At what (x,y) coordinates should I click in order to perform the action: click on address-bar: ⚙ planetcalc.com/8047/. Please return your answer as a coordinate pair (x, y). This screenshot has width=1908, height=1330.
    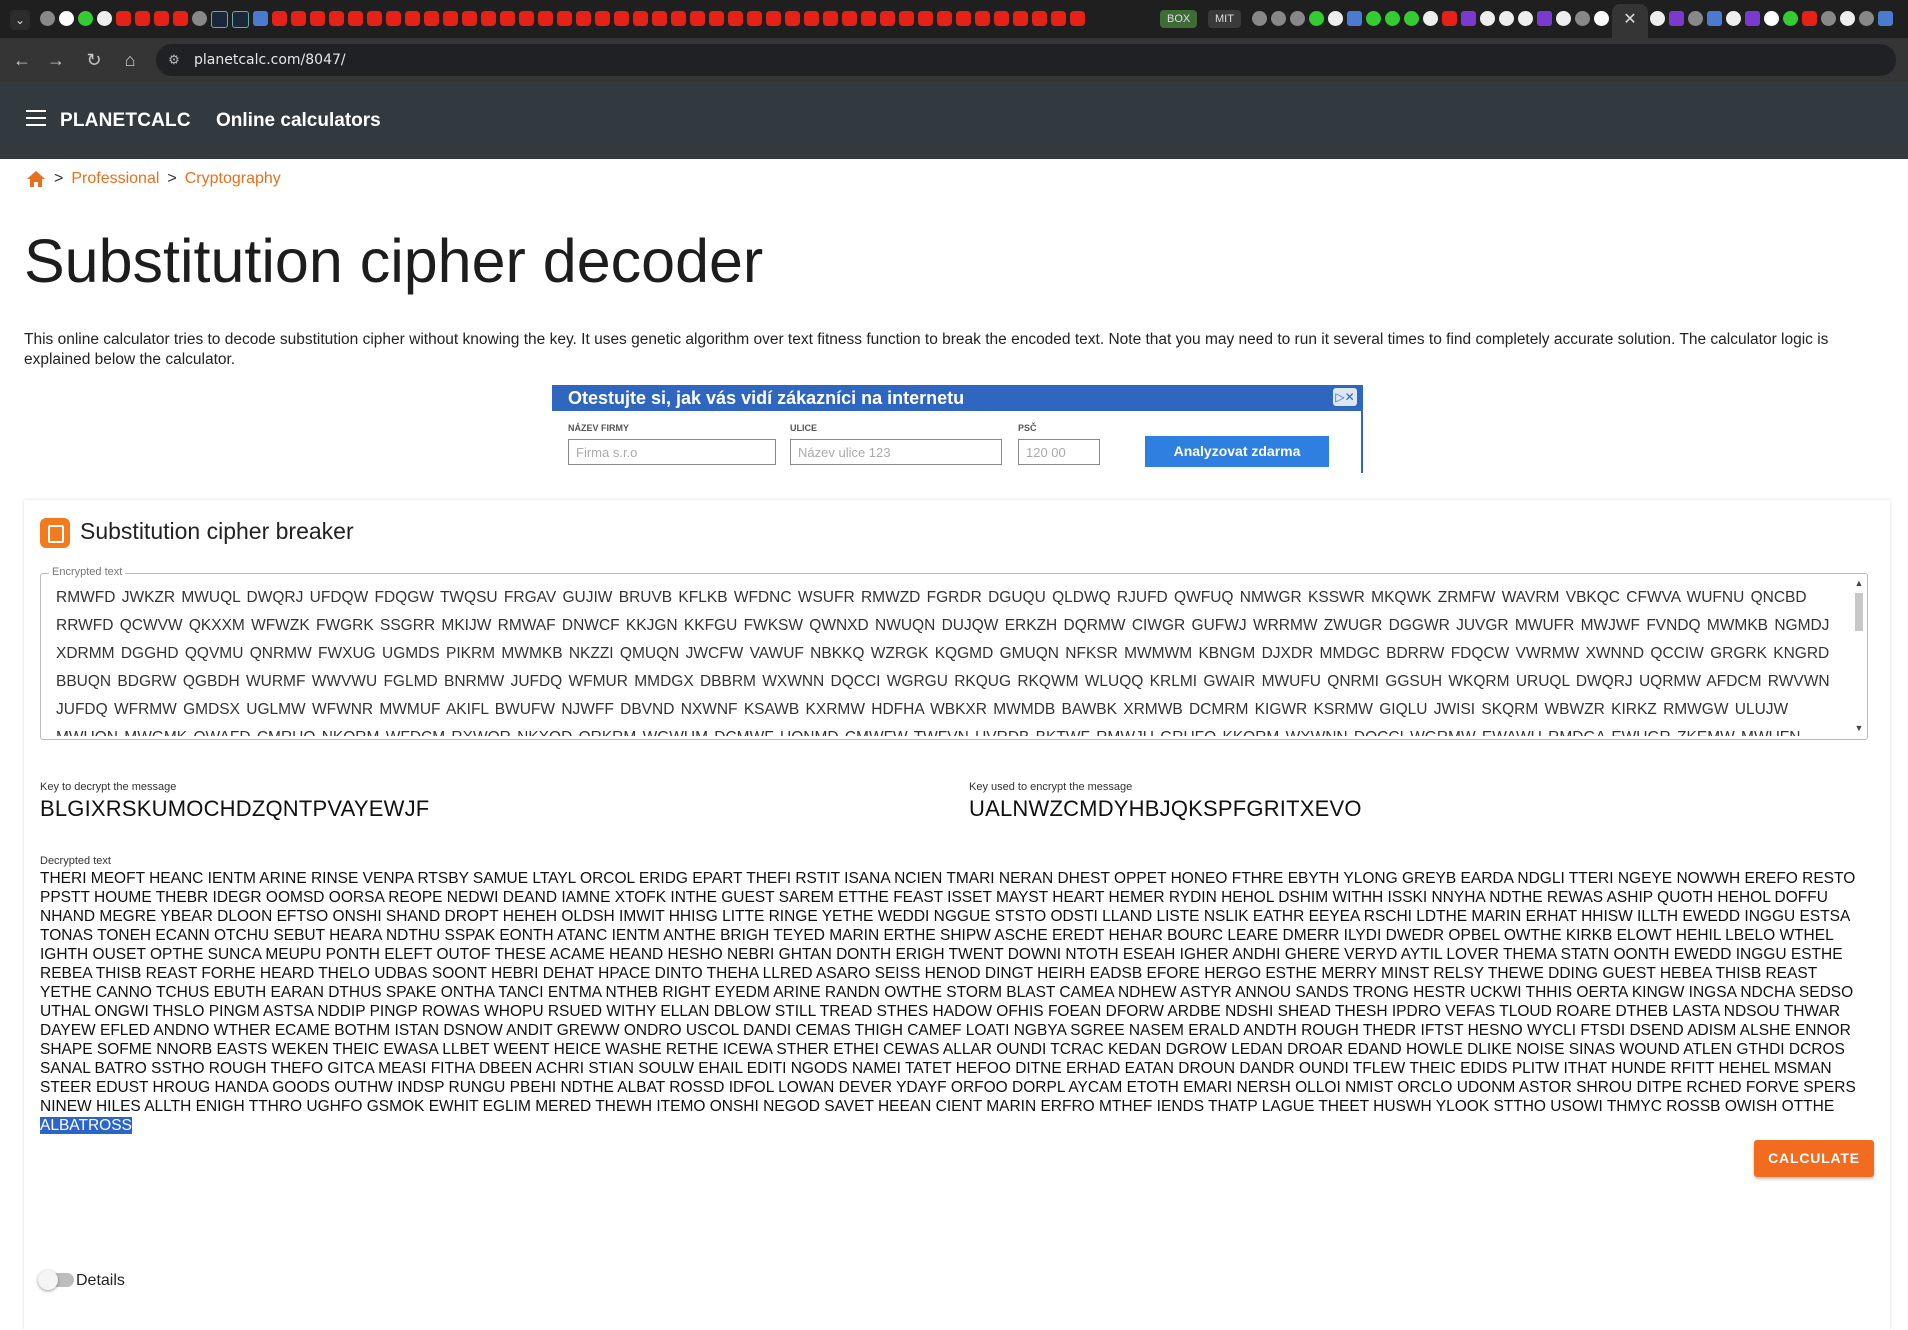
    Looking at the image, I should click on (1026, 60).